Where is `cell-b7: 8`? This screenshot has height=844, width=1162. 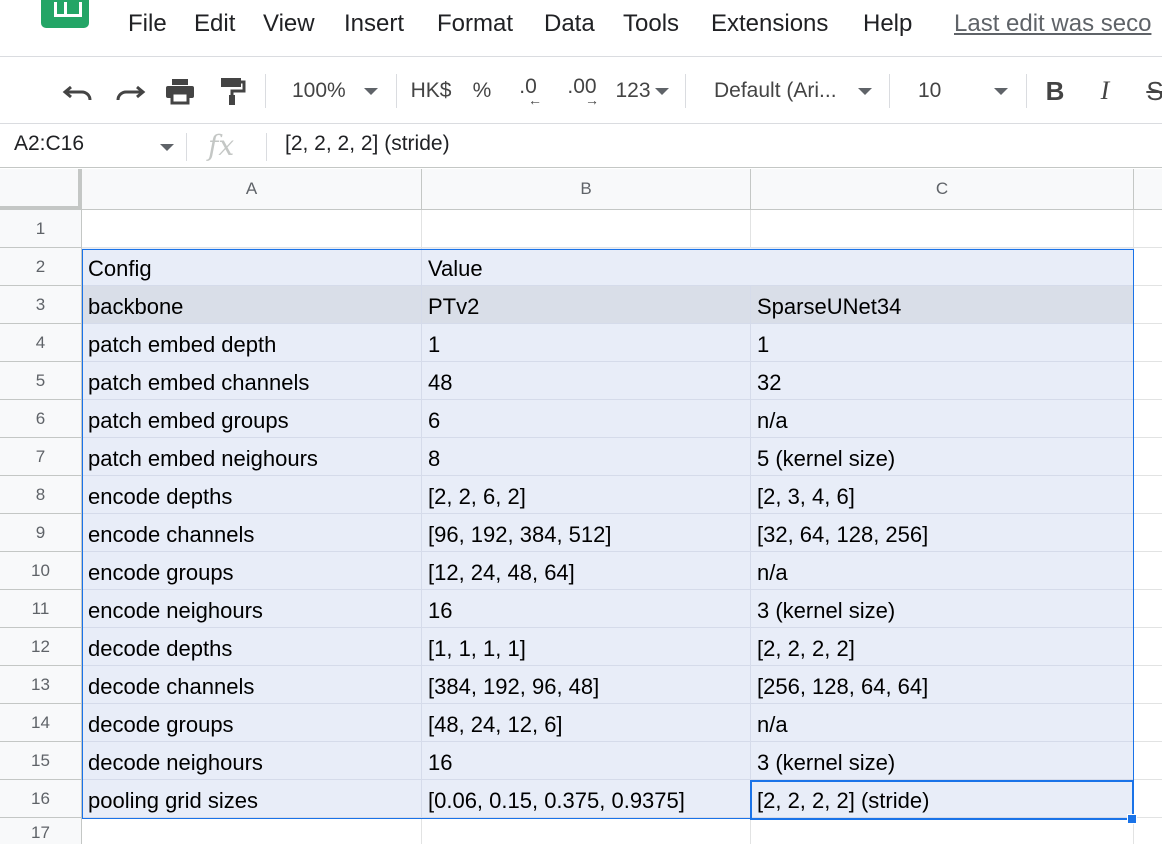 cell-b7: 8 is located at coordinates (586, 457).